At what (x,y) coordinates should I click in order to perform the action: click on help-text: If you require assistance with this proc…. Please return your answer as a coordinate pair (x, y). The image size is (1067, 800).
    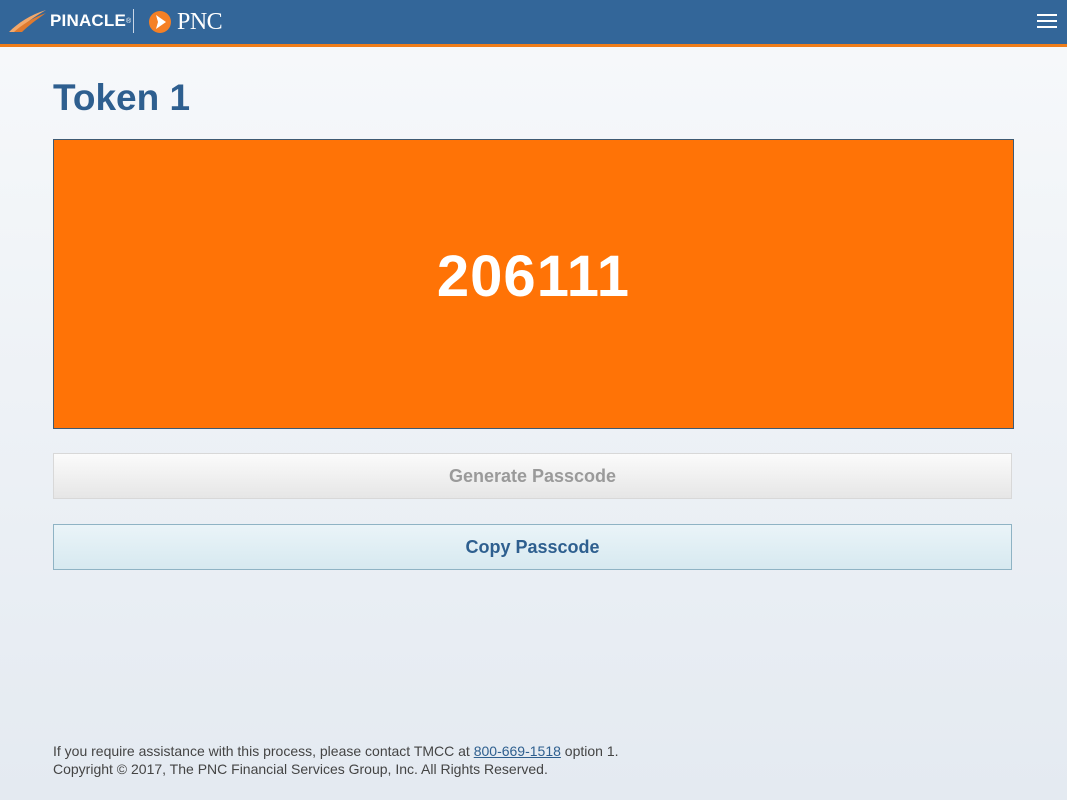
    Looking at the image, I should click on (533, 751).